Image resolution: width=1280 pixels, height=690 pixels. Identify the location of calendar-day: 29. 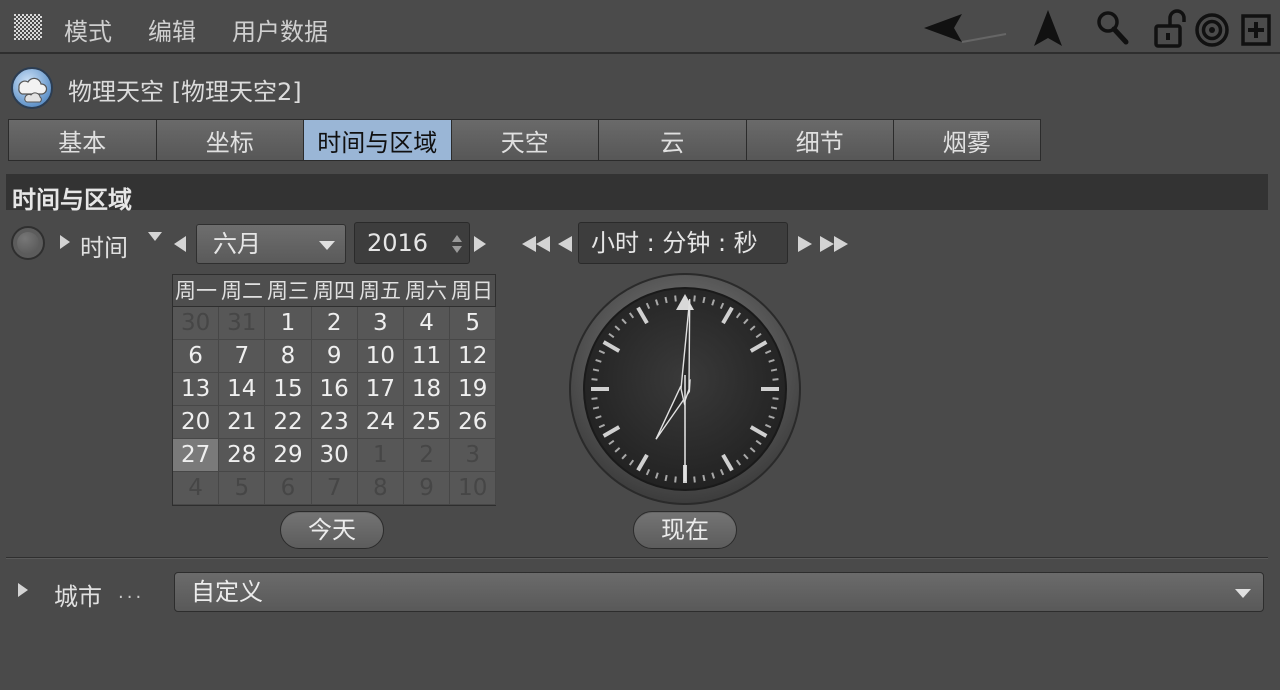
(288, 455).